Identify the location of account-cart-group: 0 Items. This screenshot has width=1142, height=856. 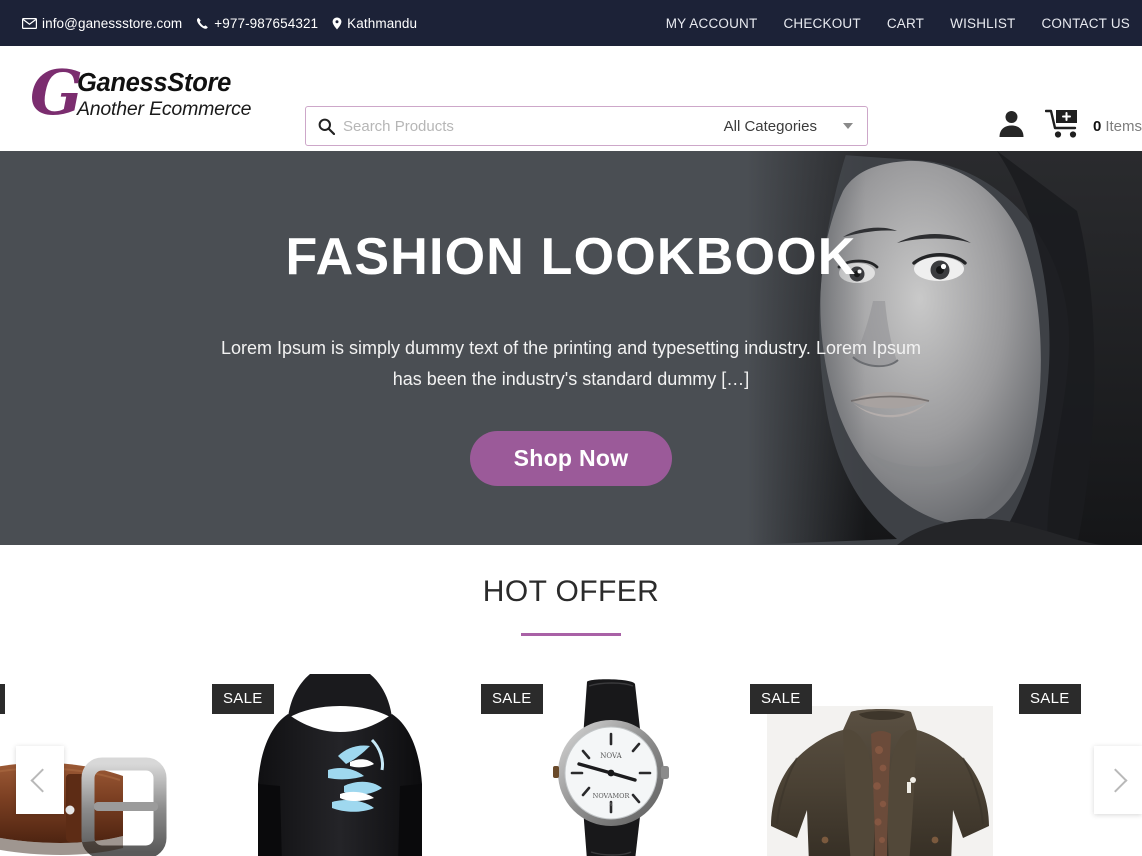
(1069, 126).